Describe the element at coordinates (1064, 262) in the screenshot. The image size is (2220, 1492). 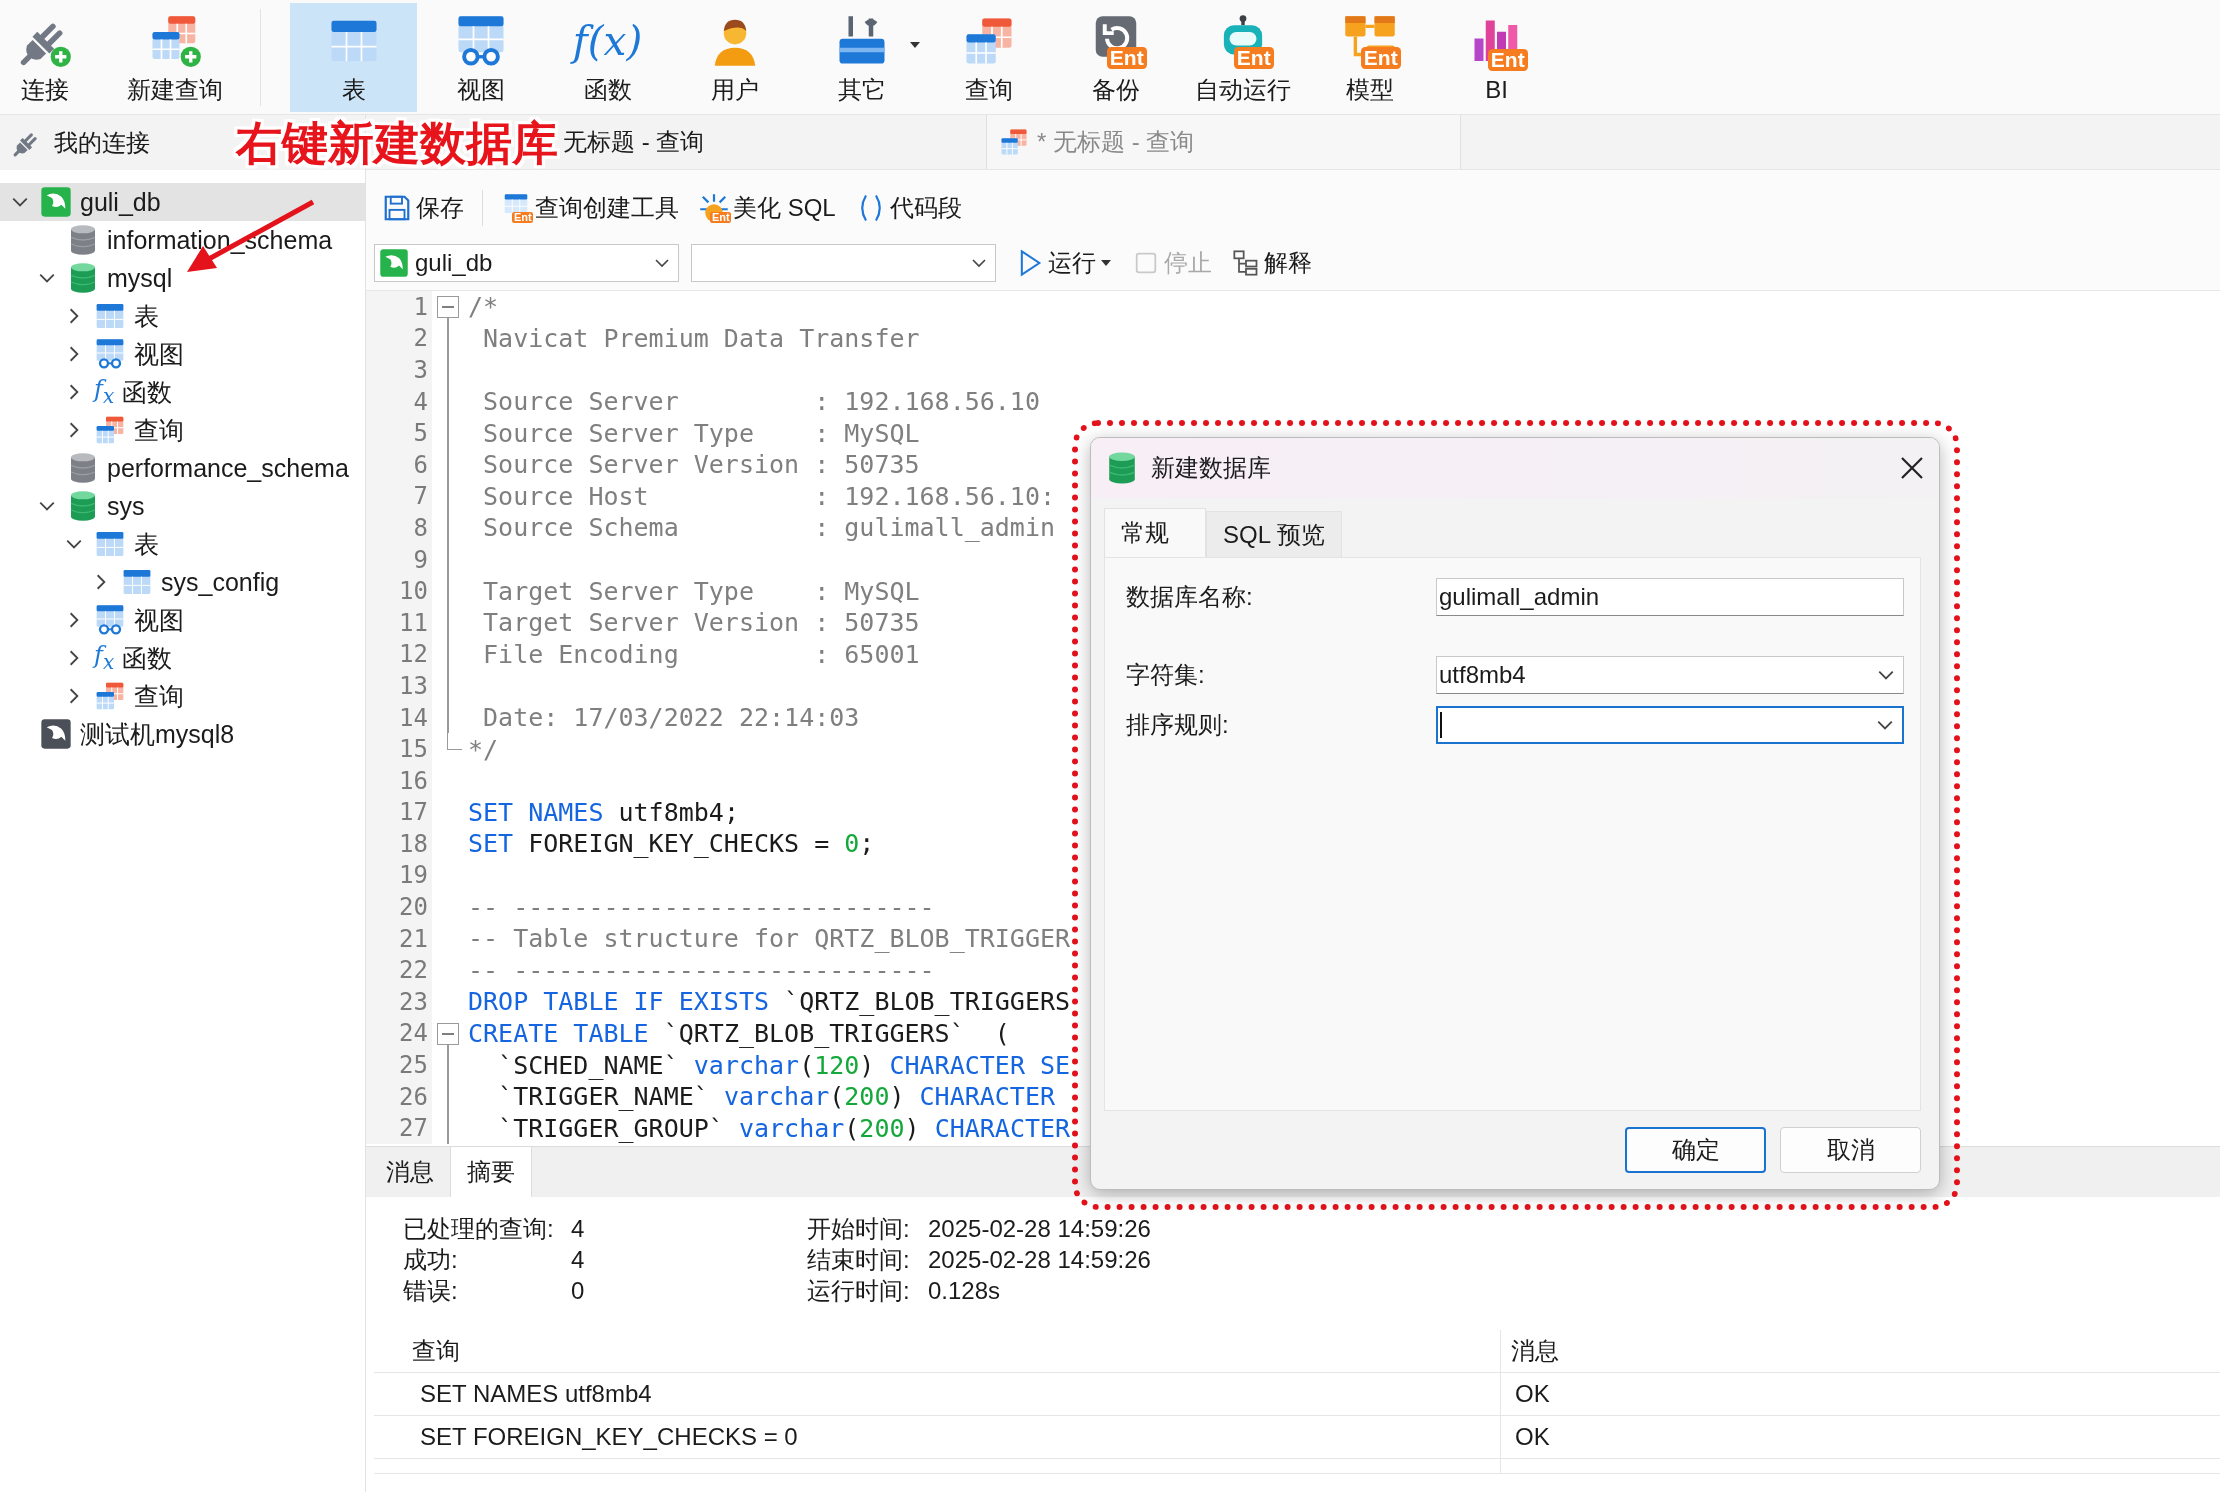
I see `toolbar-button: 运行` at that location.